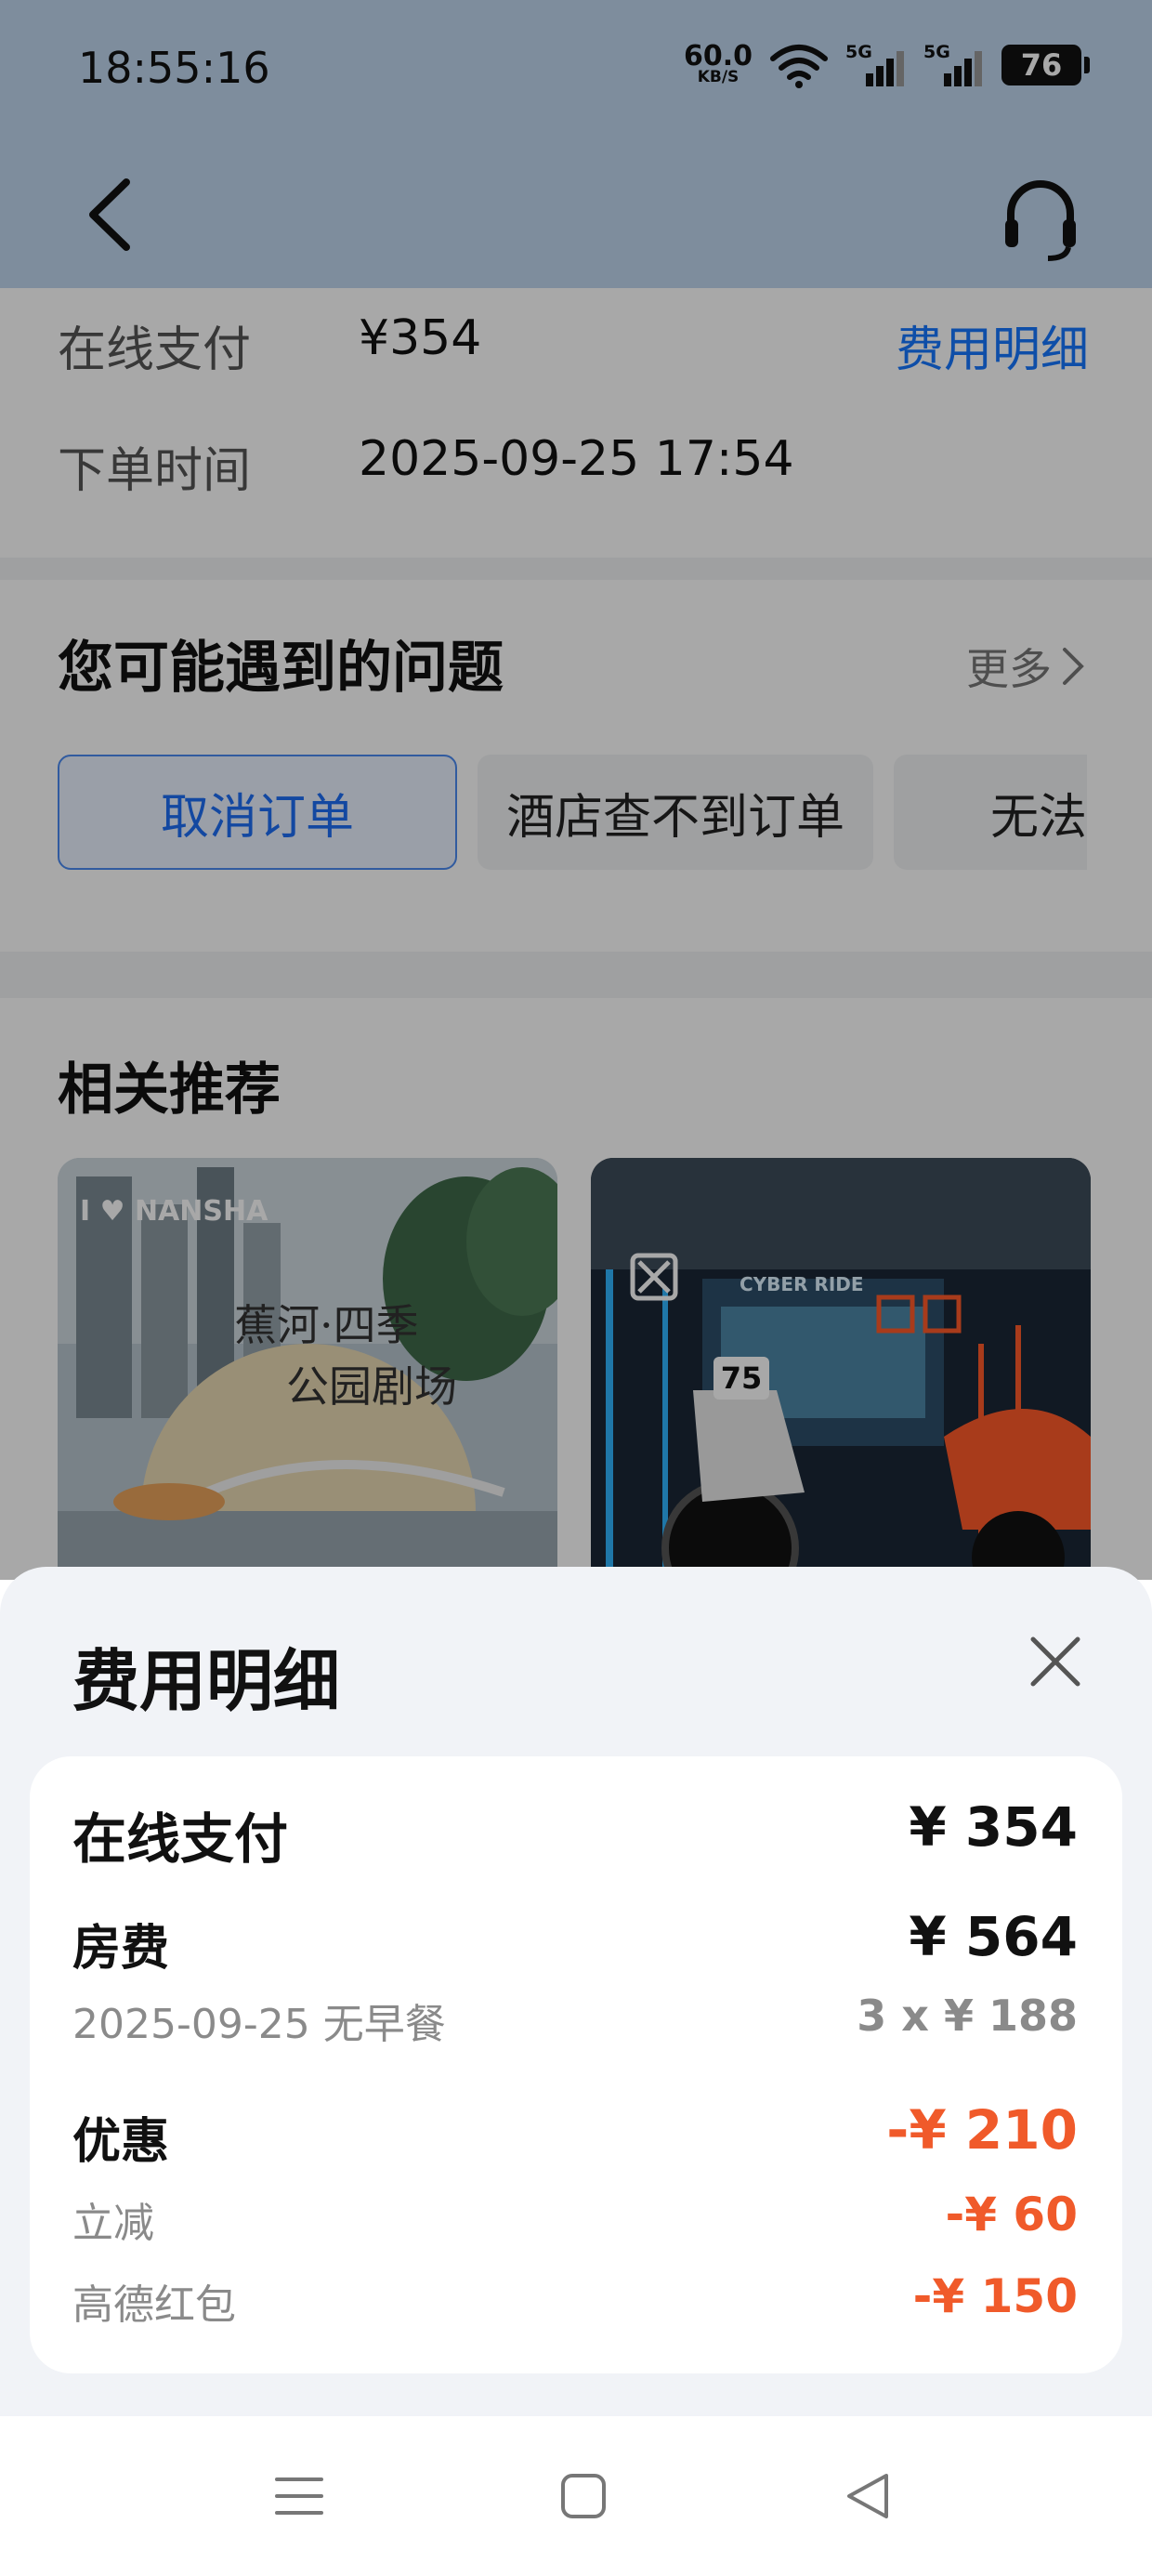 This screenshot has width=1152, height=2576. What do you see at coordinates (154, 2305) in the screenshot?
I see `discount-item-label: 高德红包` at bounding box center [154, 2305].